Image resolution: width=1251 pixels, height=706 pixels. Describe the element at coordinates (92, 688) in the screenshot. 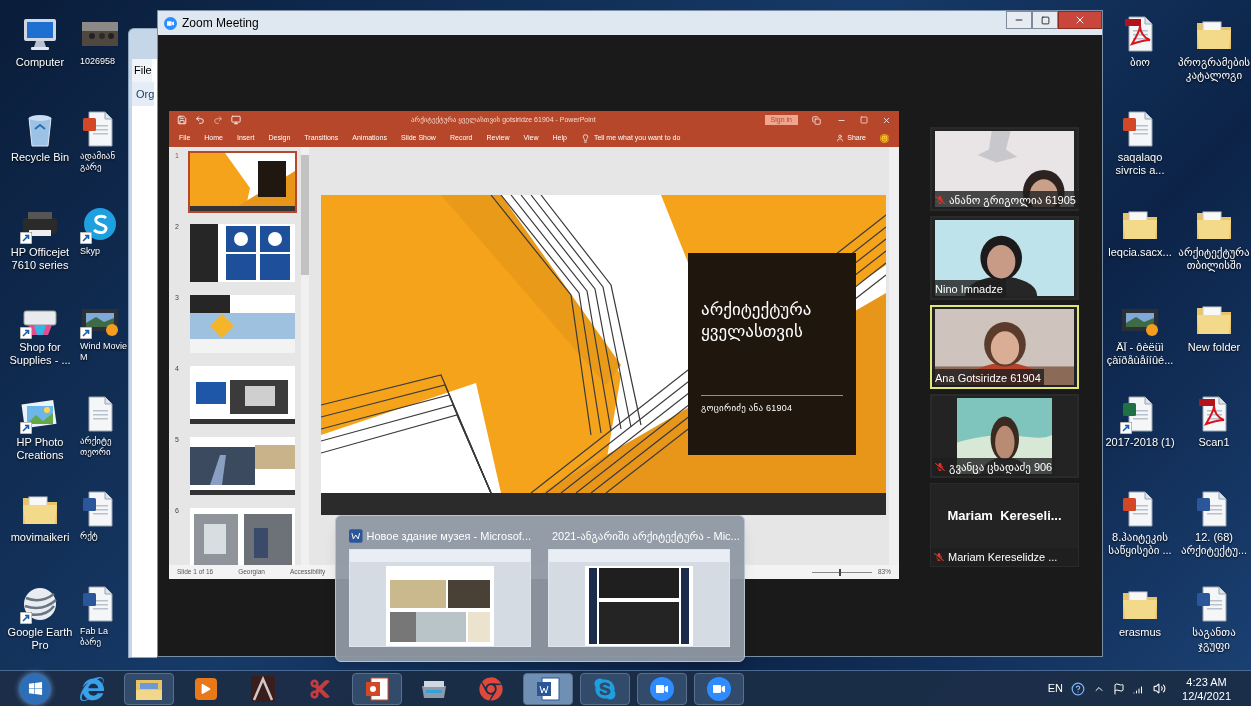

I see `browser-icon` at that location.